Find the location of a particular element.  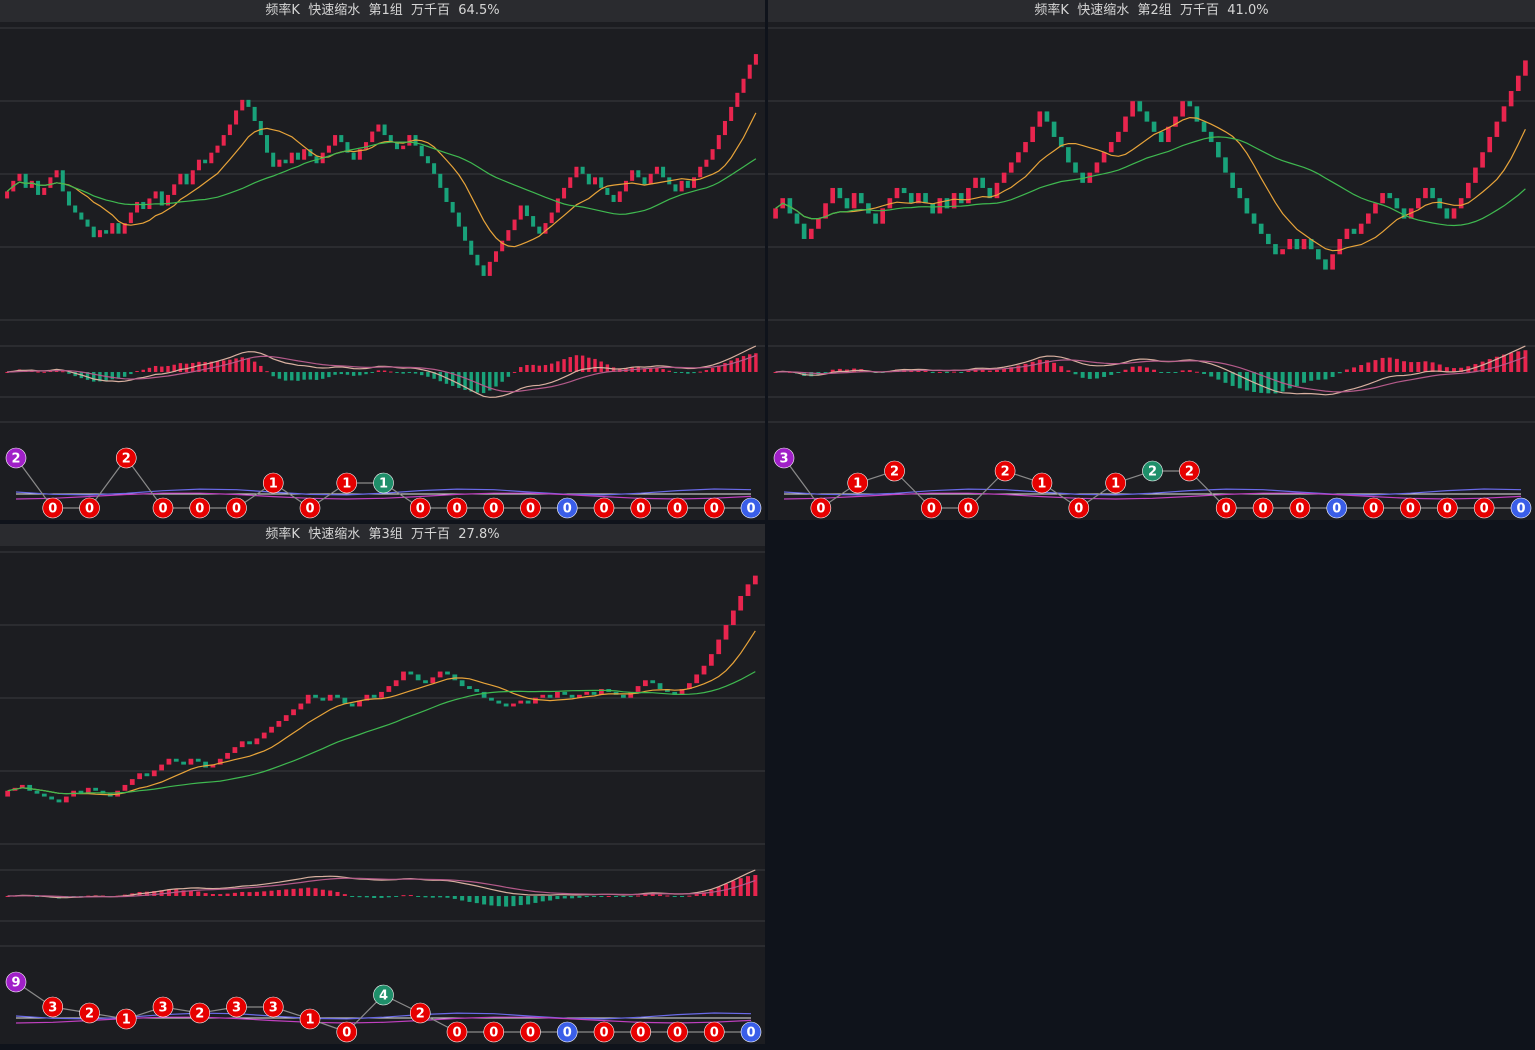

count-badge-label: 9 is located at coordinates (15, 983).